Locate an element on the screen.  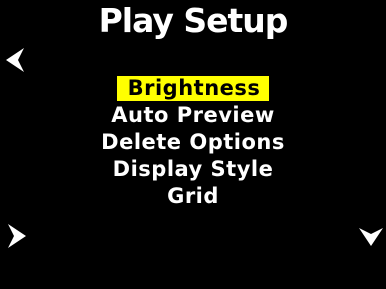
chevron-right-icon is located at coordinates (16, 236).